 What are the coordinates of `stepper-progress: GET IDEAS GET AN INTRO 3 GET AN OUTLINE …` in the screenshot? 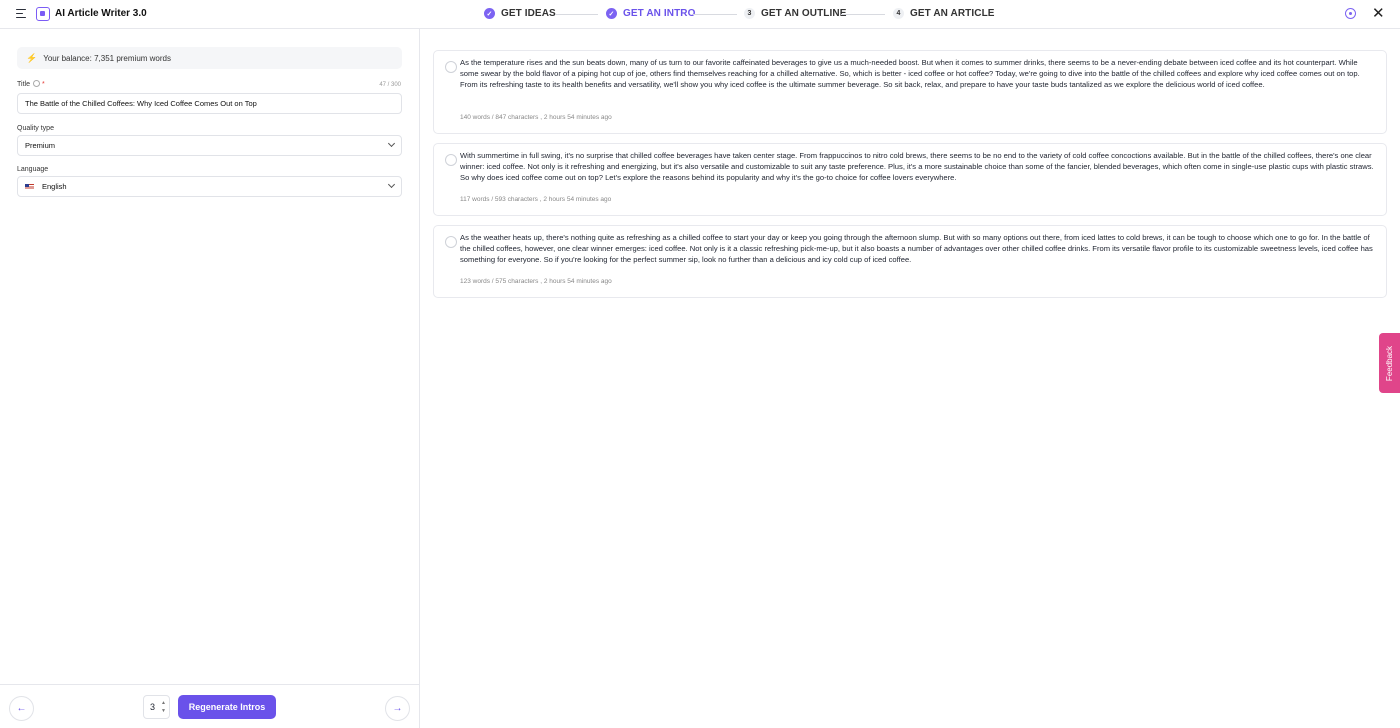 It's located at (700, 14).